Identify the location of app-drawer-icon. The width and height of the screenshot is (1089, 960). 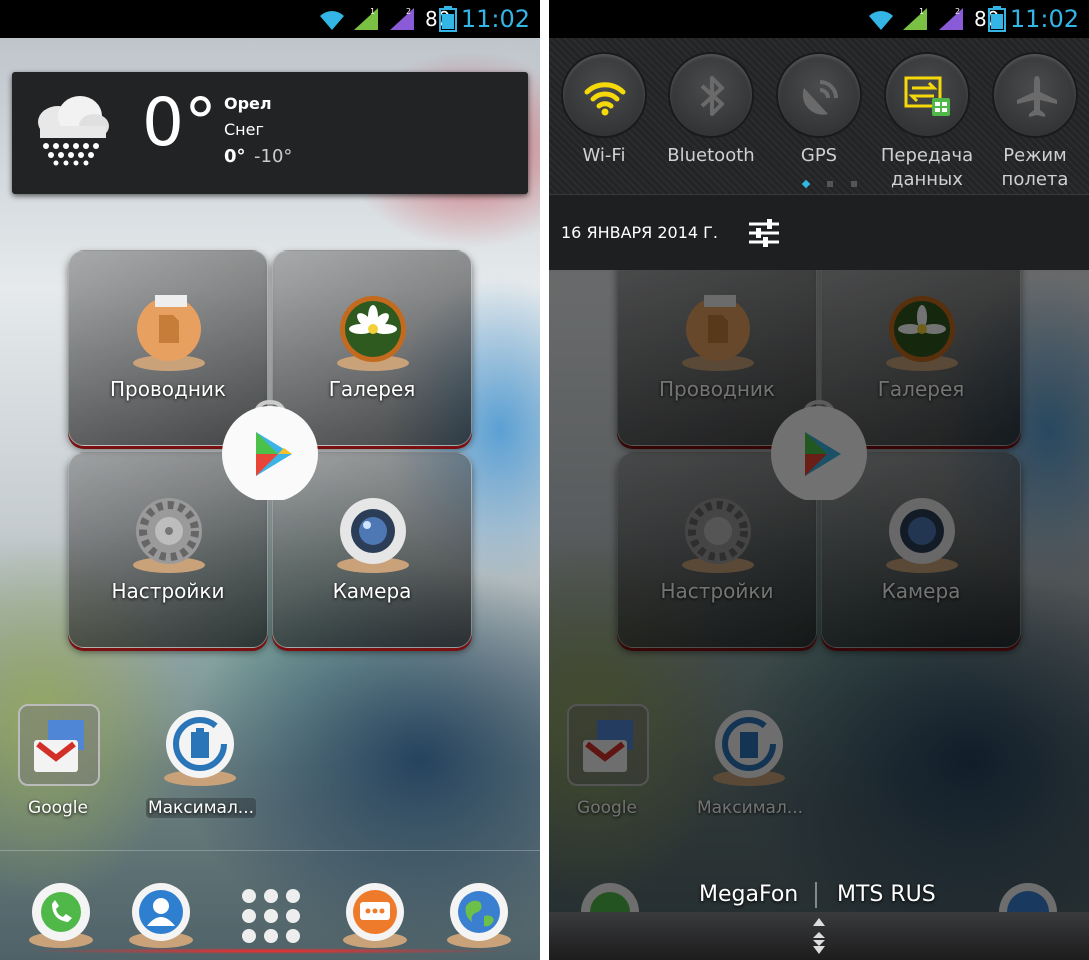
(271, 915).